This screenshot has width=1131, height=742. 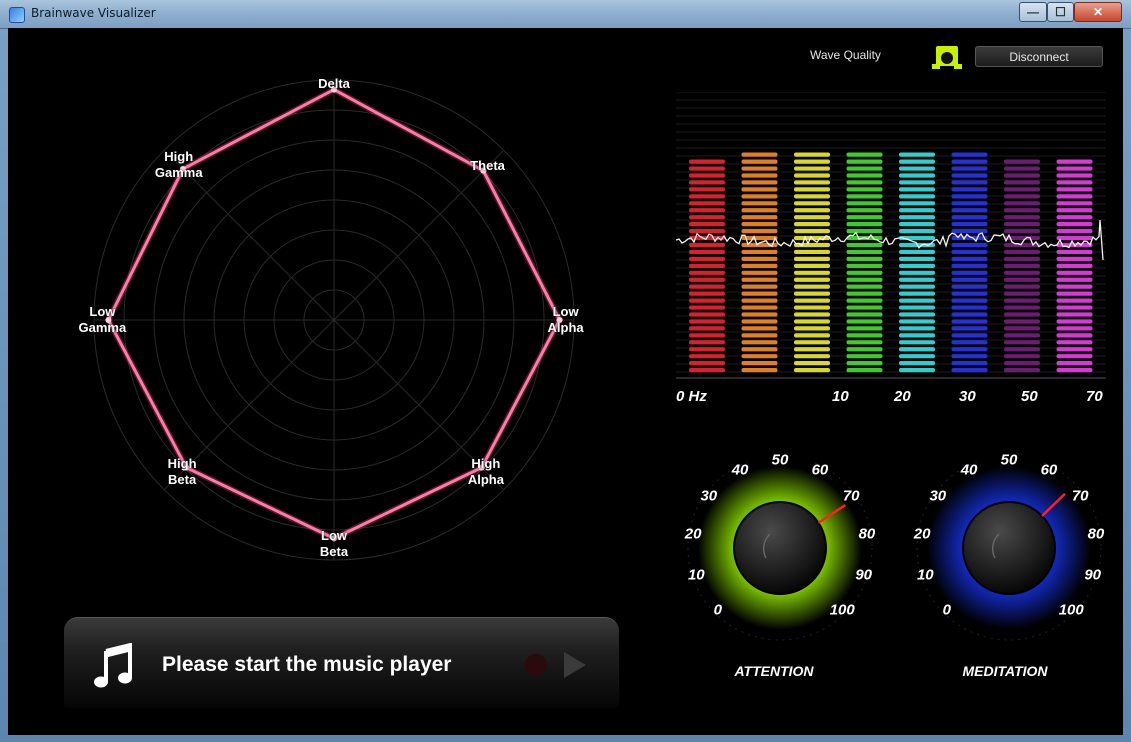 I want to click on disconnect-button: Disconnect, so click(x=1039, y=56).